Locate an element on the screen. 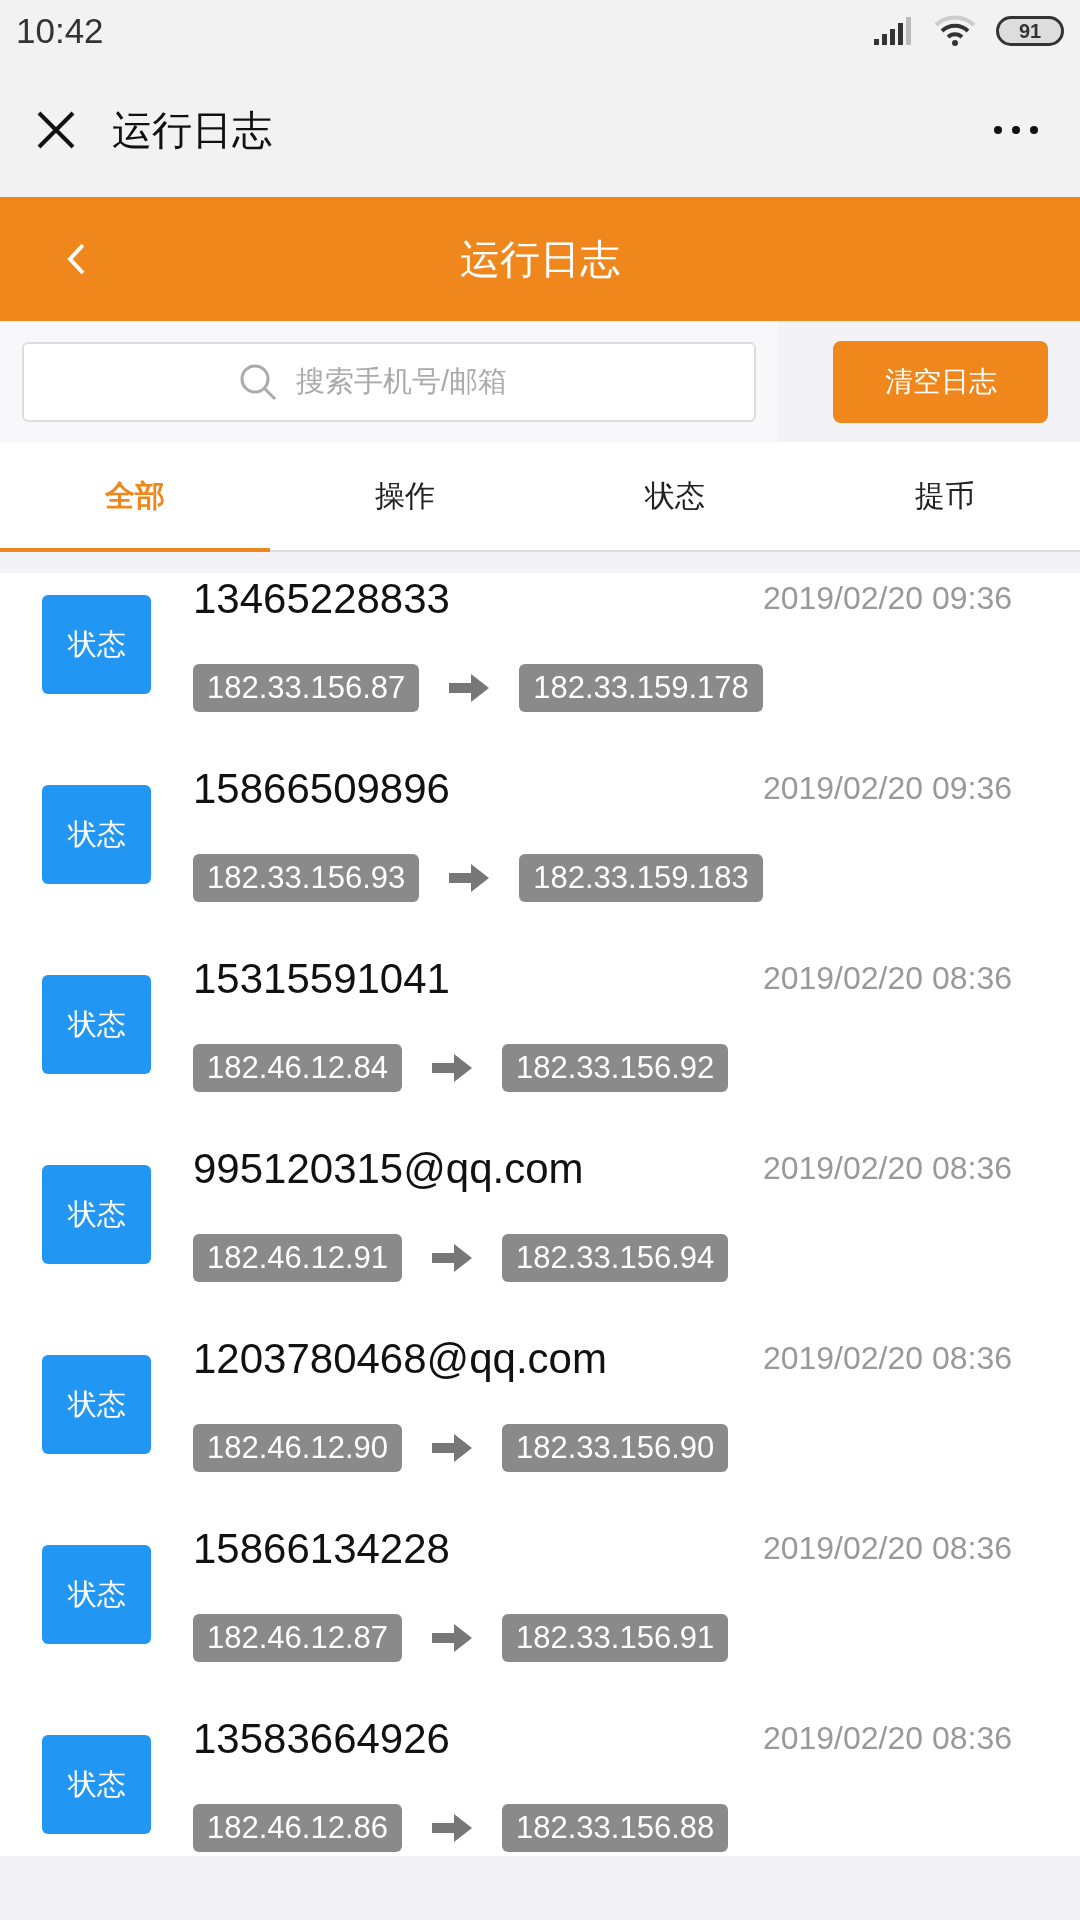 The height and width of the screenshot is (1920, 1080). ip-tag: 182.46.12.90 is located at coordinates (297, 1448).